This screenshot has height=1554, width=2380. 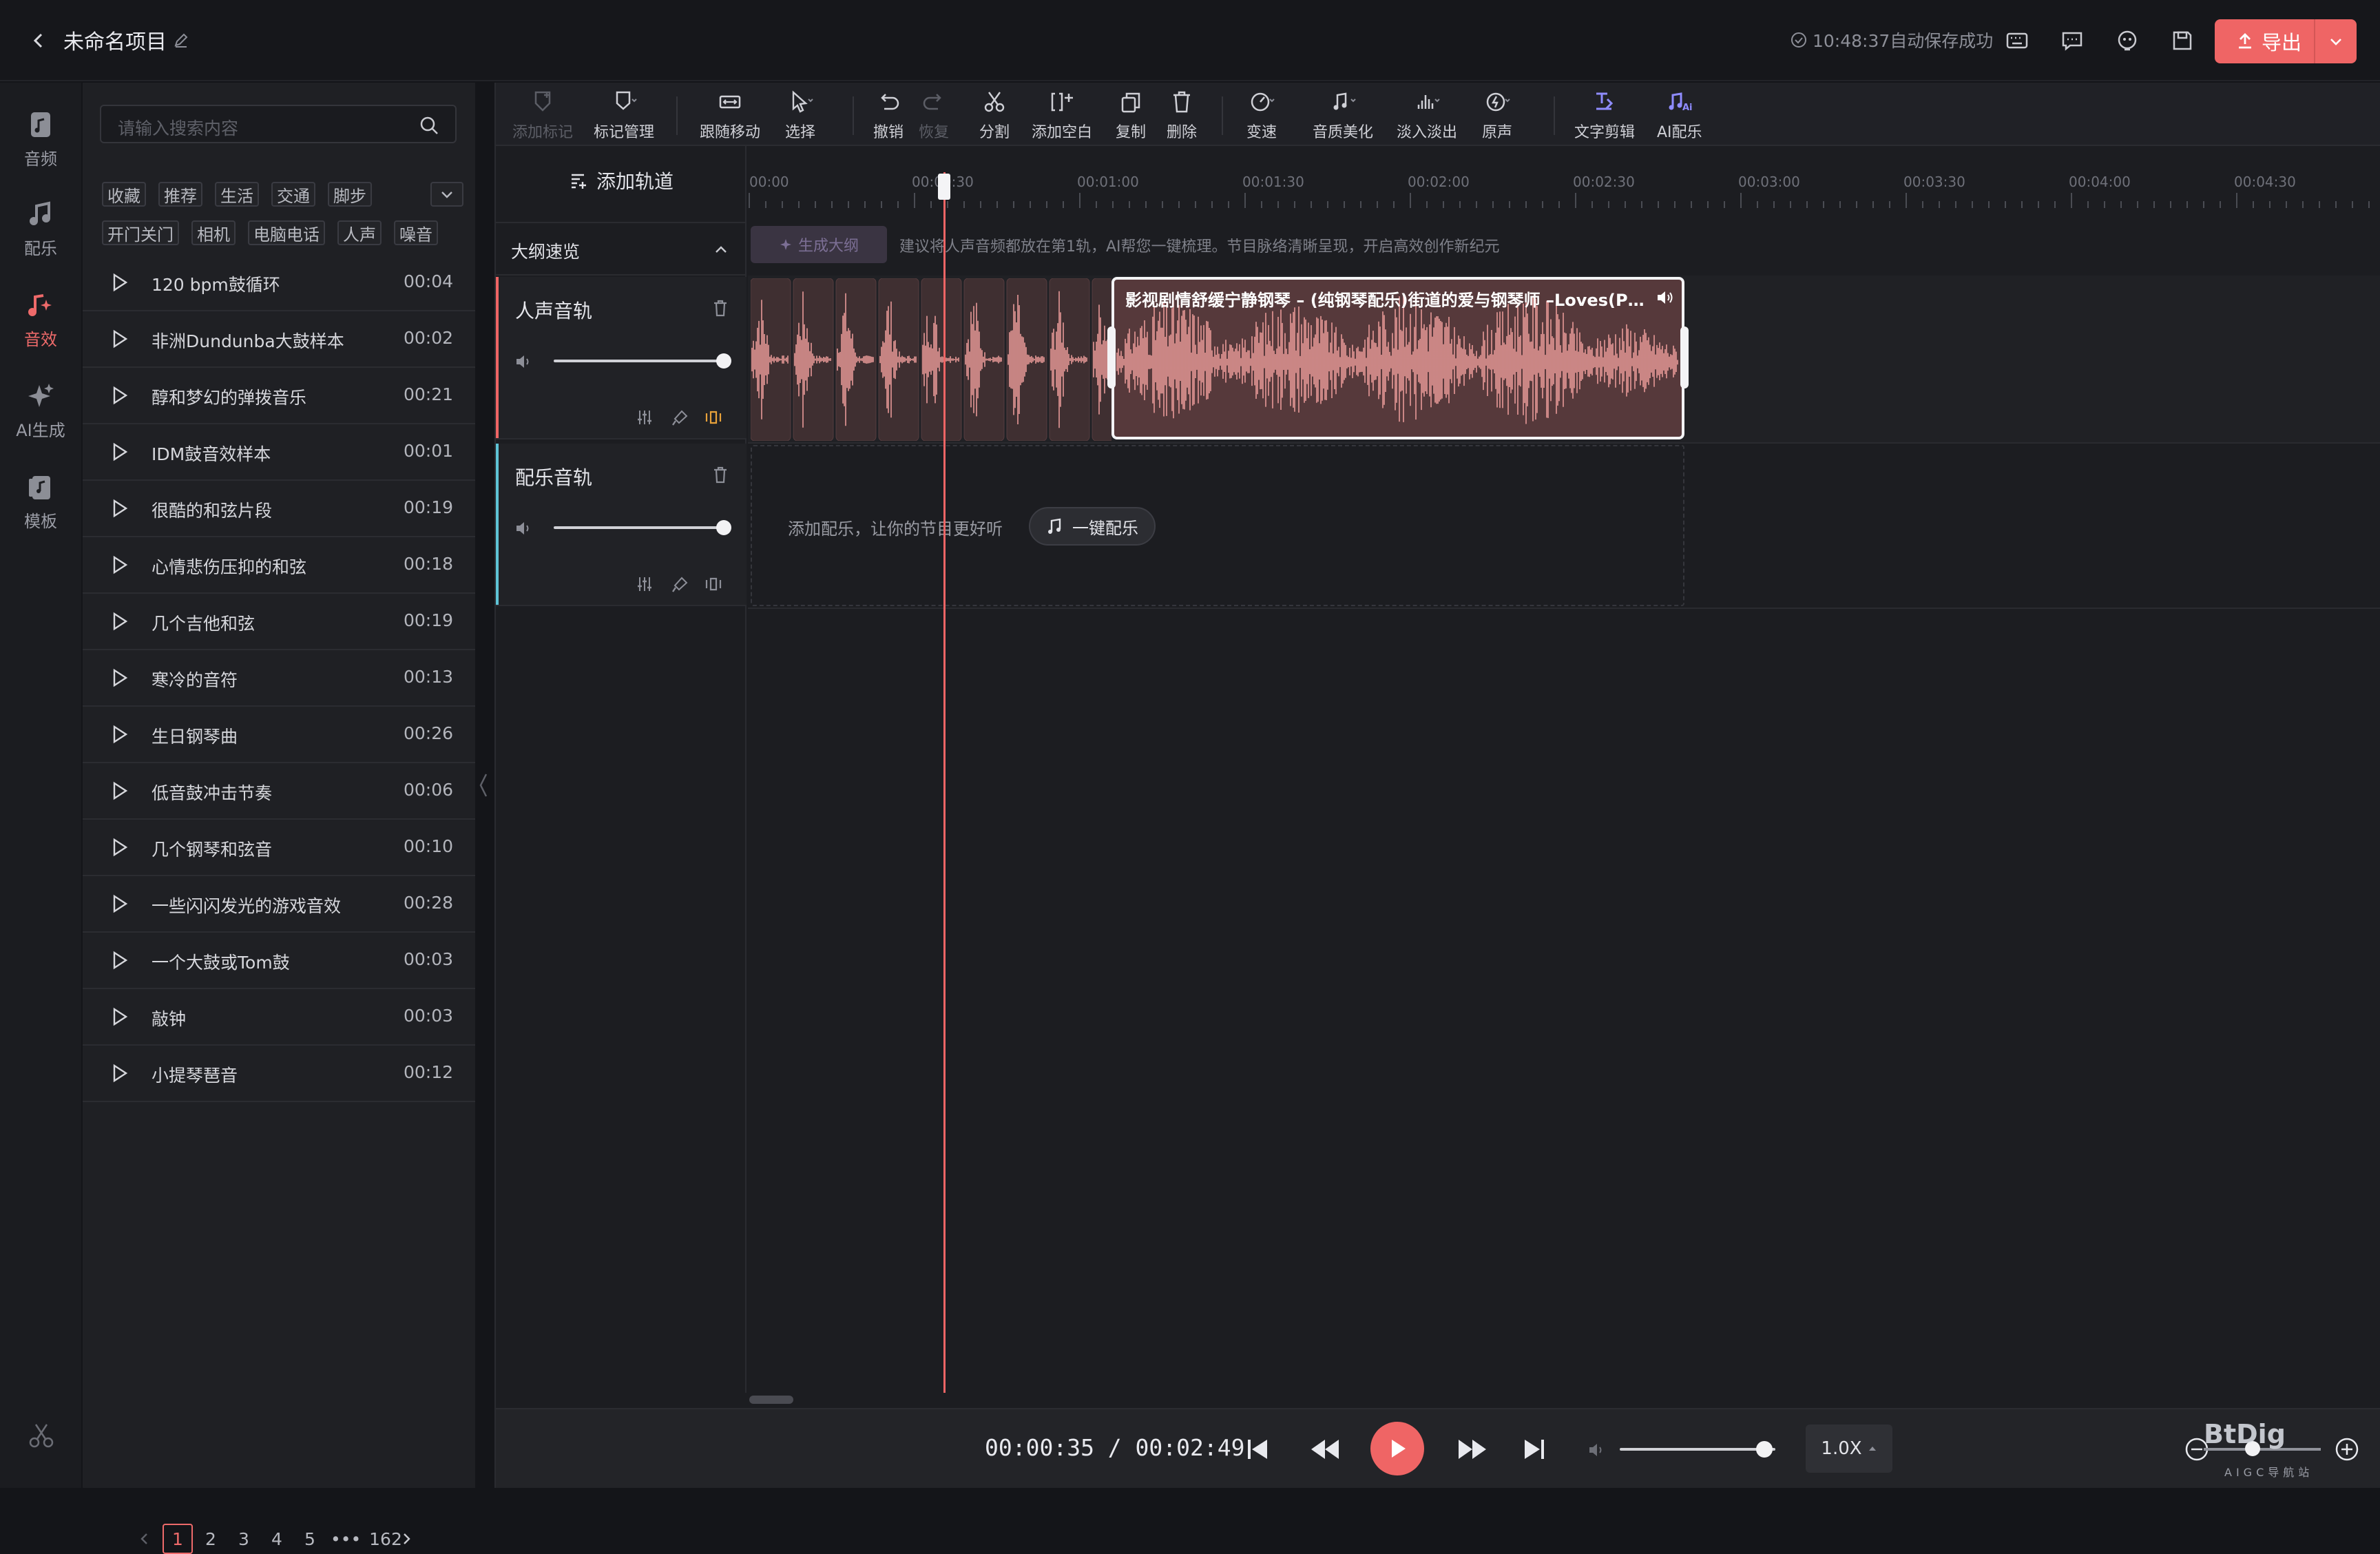 I want to click on keyboard-icon, so click(x=2017, y=40).